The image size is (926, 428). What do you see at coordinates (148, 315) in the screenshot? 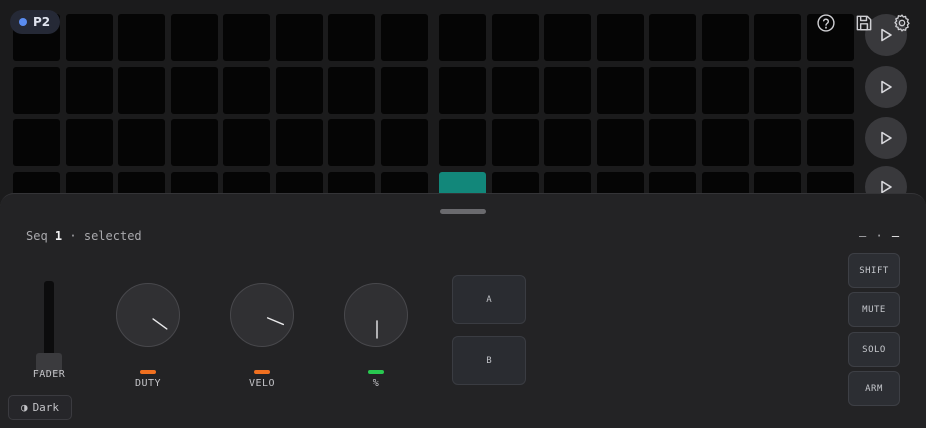
I see `duty-knob` at bounding box center [148, 315].